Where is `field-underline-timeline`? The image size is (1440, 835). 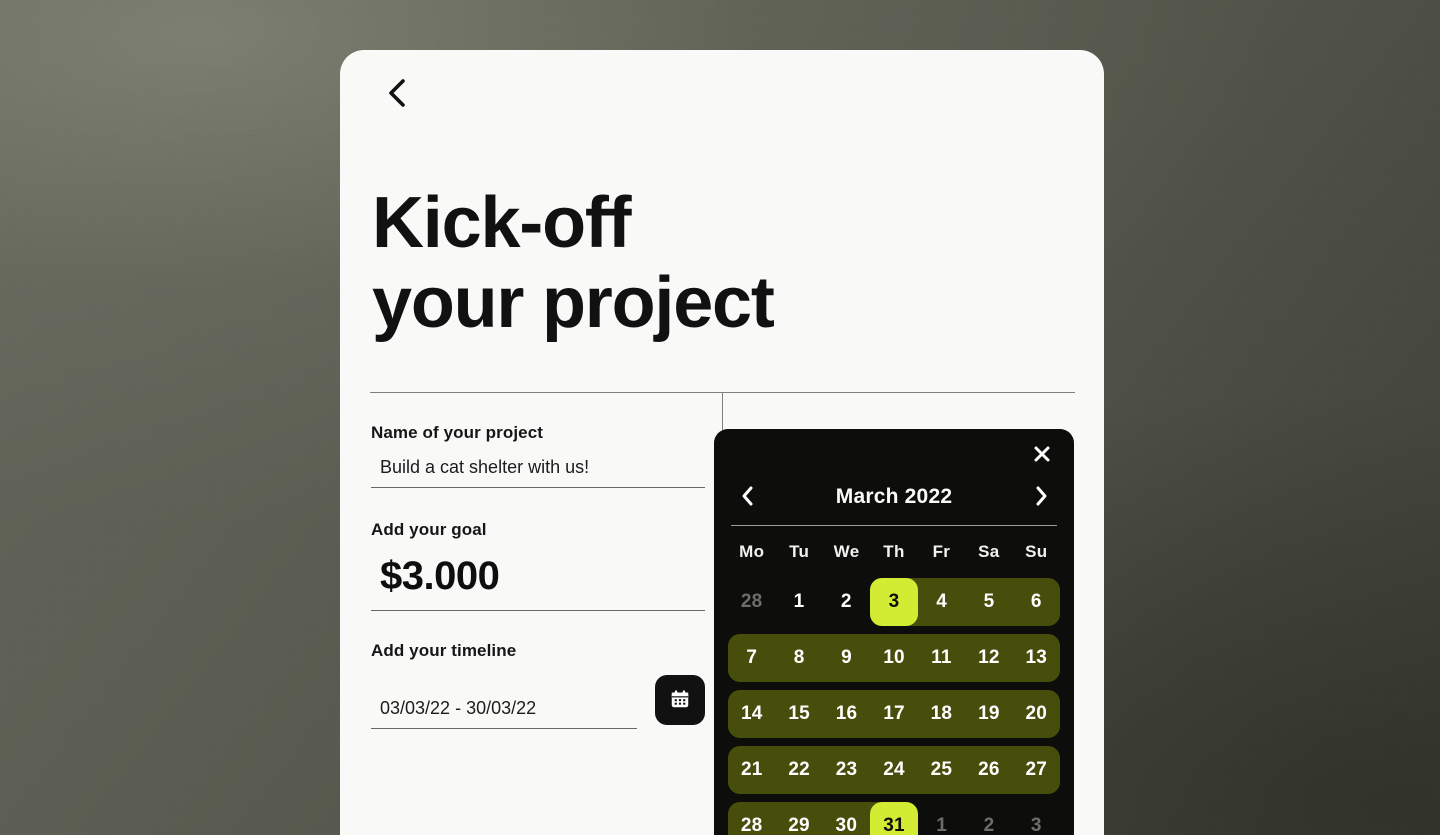
field-underline-timeline is located at coordinates (504, 713).